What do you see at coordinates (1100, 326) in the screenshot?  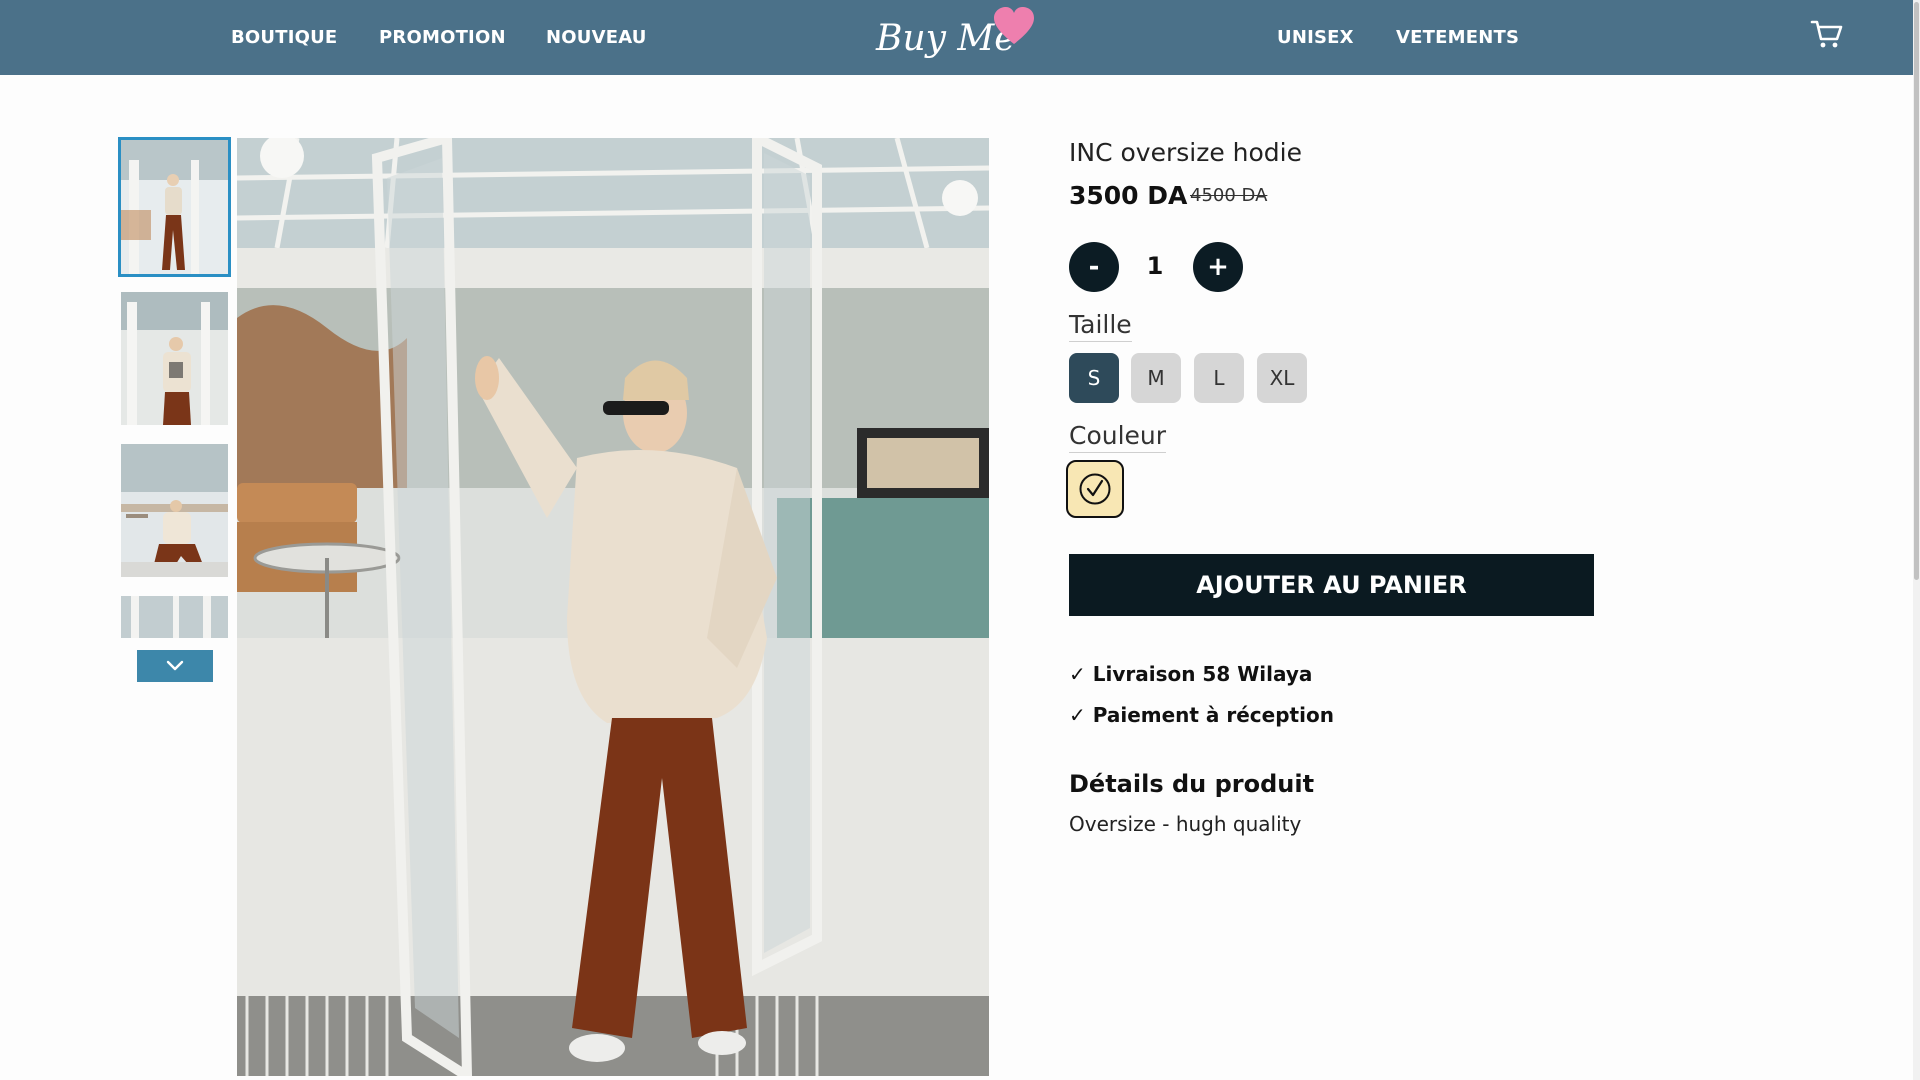 I see `size-label: Taille` at bounding box center [1100, 326].